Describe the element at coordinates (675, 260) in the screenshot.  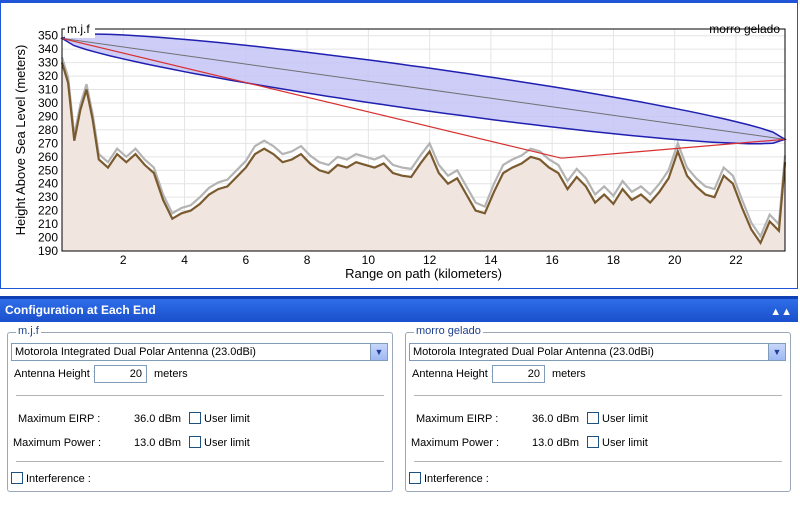
I see `x-tick-label: 20` at that location.